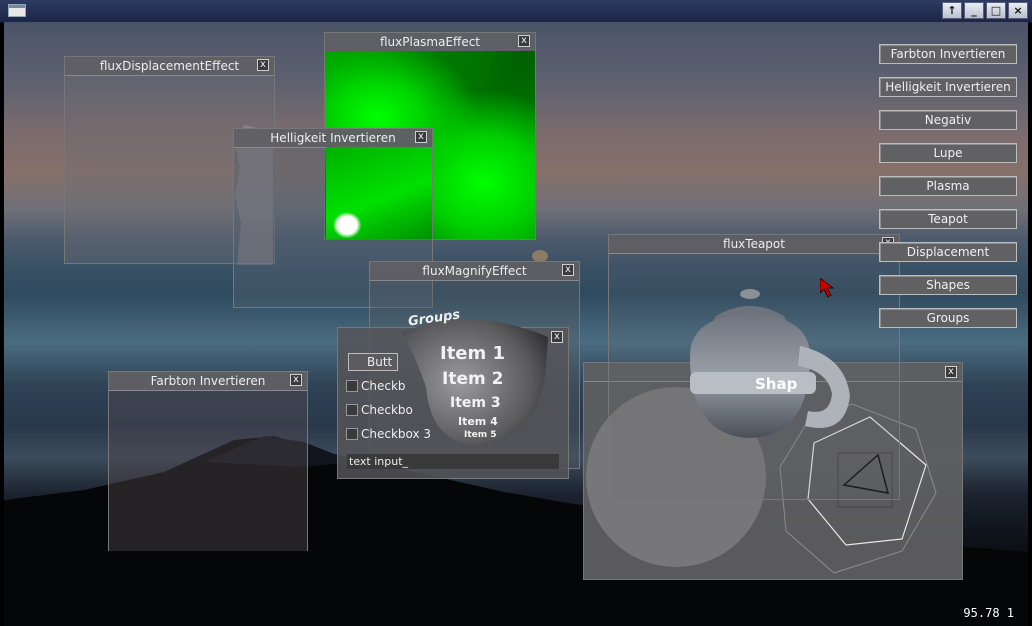 This screenshot has width=1032, height=626. Describe the element at coordinates (996, 10) in the screenshot. I see `maximize-button: □` at that location.